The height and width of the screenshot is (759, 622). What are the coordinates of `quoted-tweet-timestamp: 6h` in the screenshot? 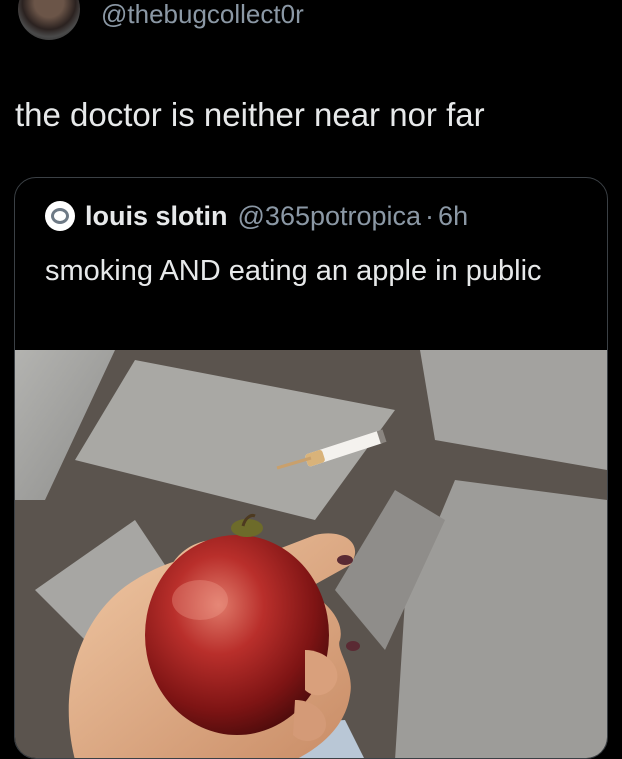 It's located at (453, 216).